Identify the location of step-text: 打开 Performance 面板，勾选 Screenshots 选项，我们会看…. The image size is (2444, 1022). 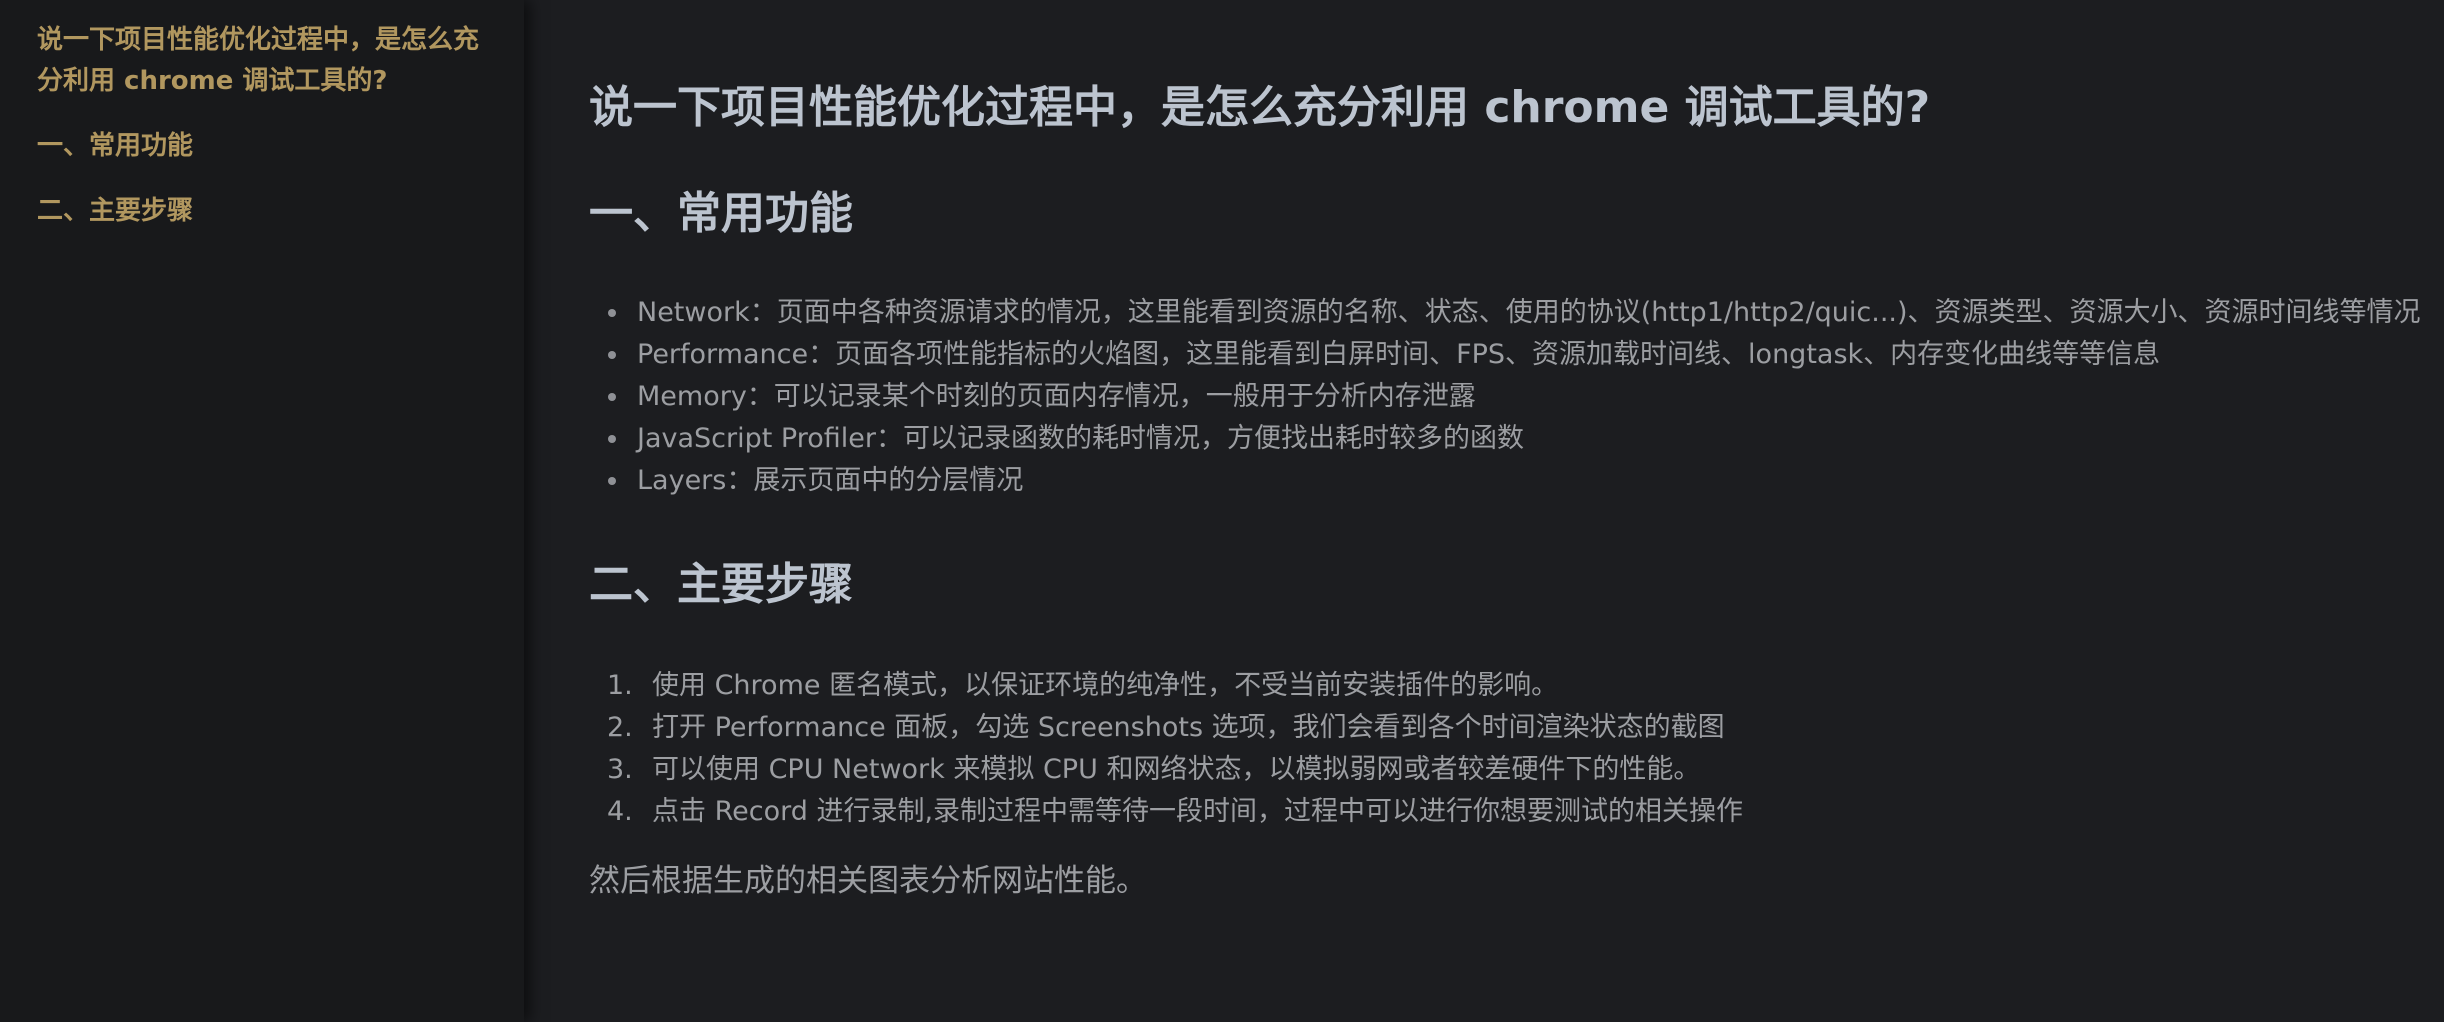
(1188, 727).